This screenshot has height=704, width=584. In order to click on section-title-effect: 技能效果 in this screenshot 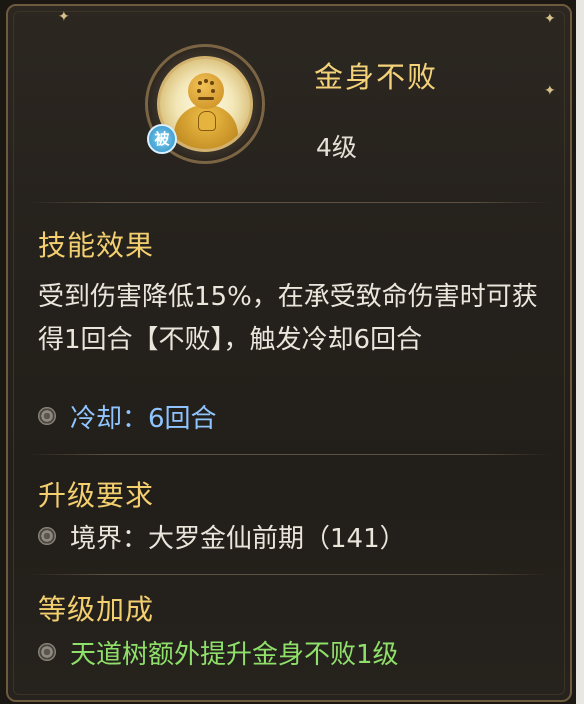, I will do `click(96, 245)`.